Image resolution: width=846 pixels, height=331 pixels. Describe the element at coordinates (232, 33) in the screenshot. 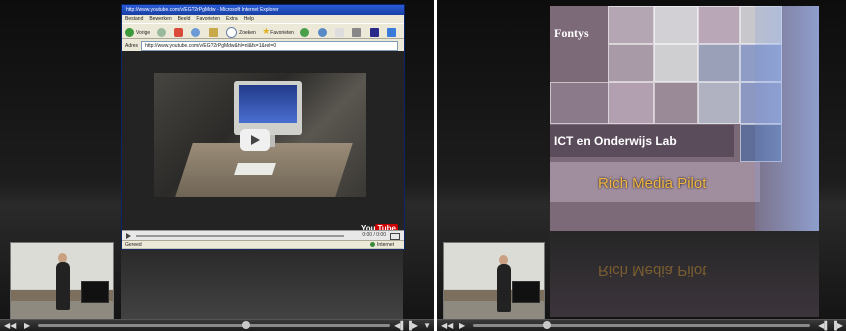

I see `search-icon` at that location.